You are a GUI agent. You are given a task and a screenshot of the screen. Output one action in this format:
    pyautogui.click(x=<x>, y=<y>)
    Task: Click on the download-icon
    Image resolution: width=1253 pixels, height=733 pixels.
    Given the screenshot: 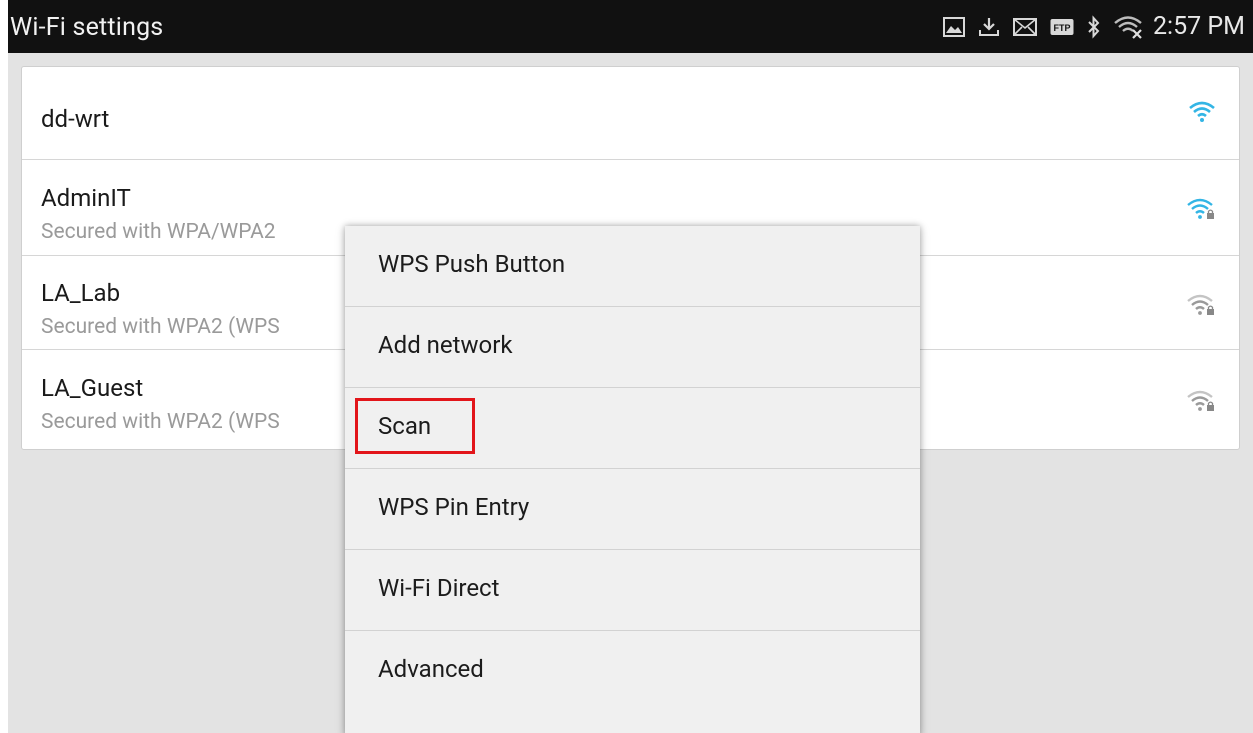 What is the action you would take?
    pyautogui.click(x=989, y=27)
    